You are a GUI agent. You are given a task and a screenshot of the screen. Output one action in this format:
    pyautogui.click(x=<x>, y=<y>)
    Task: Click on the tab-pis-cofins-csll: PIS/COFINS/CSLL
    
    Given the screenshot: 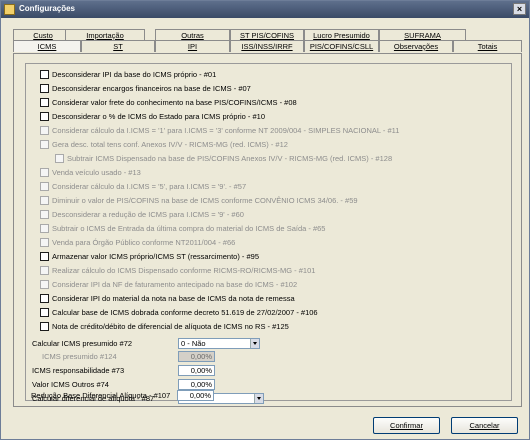 What is the action you would take?
    pyautogui.click(x=341, y=46)
    